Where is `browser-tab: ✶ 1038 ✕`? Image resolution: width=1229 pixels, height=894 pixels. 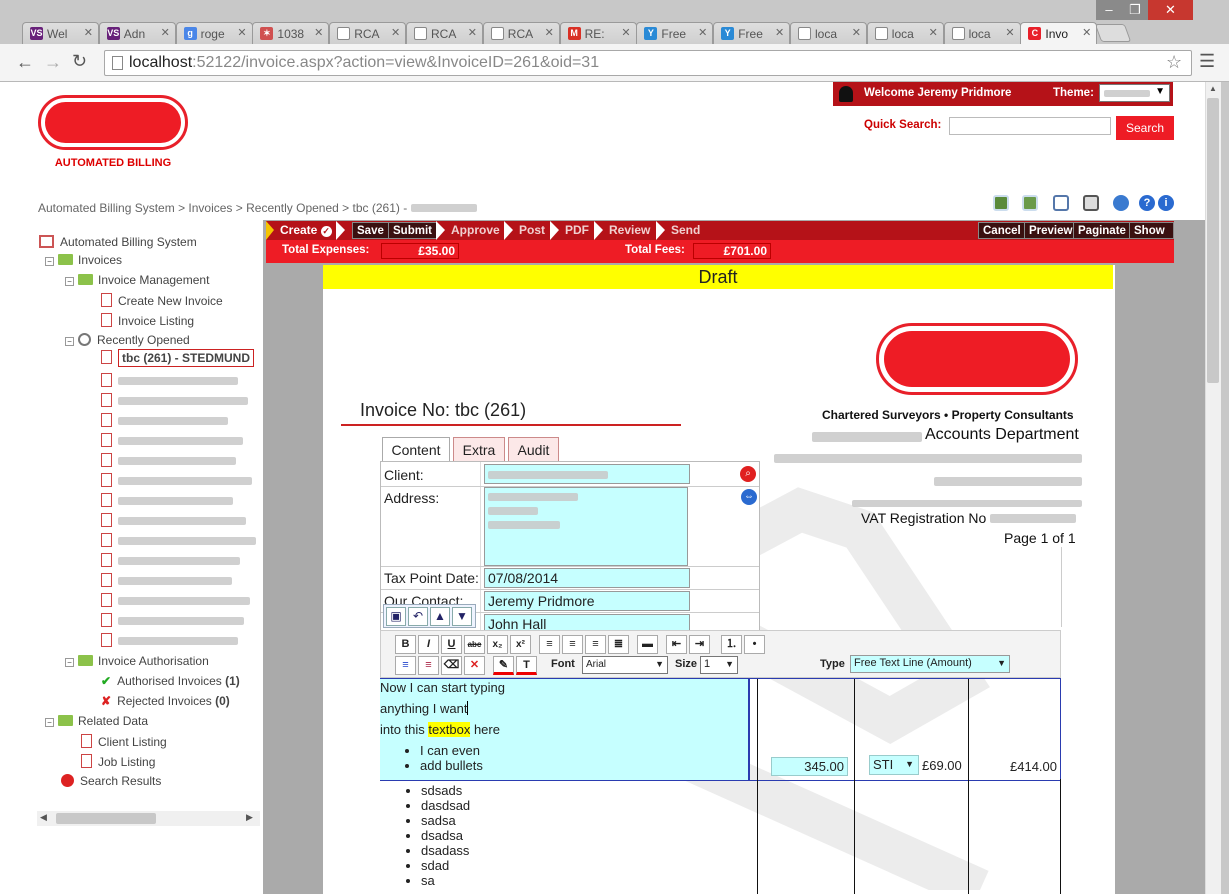
browser-tab: ✶ 1038 ✕ is located at coordinates (291, 33).